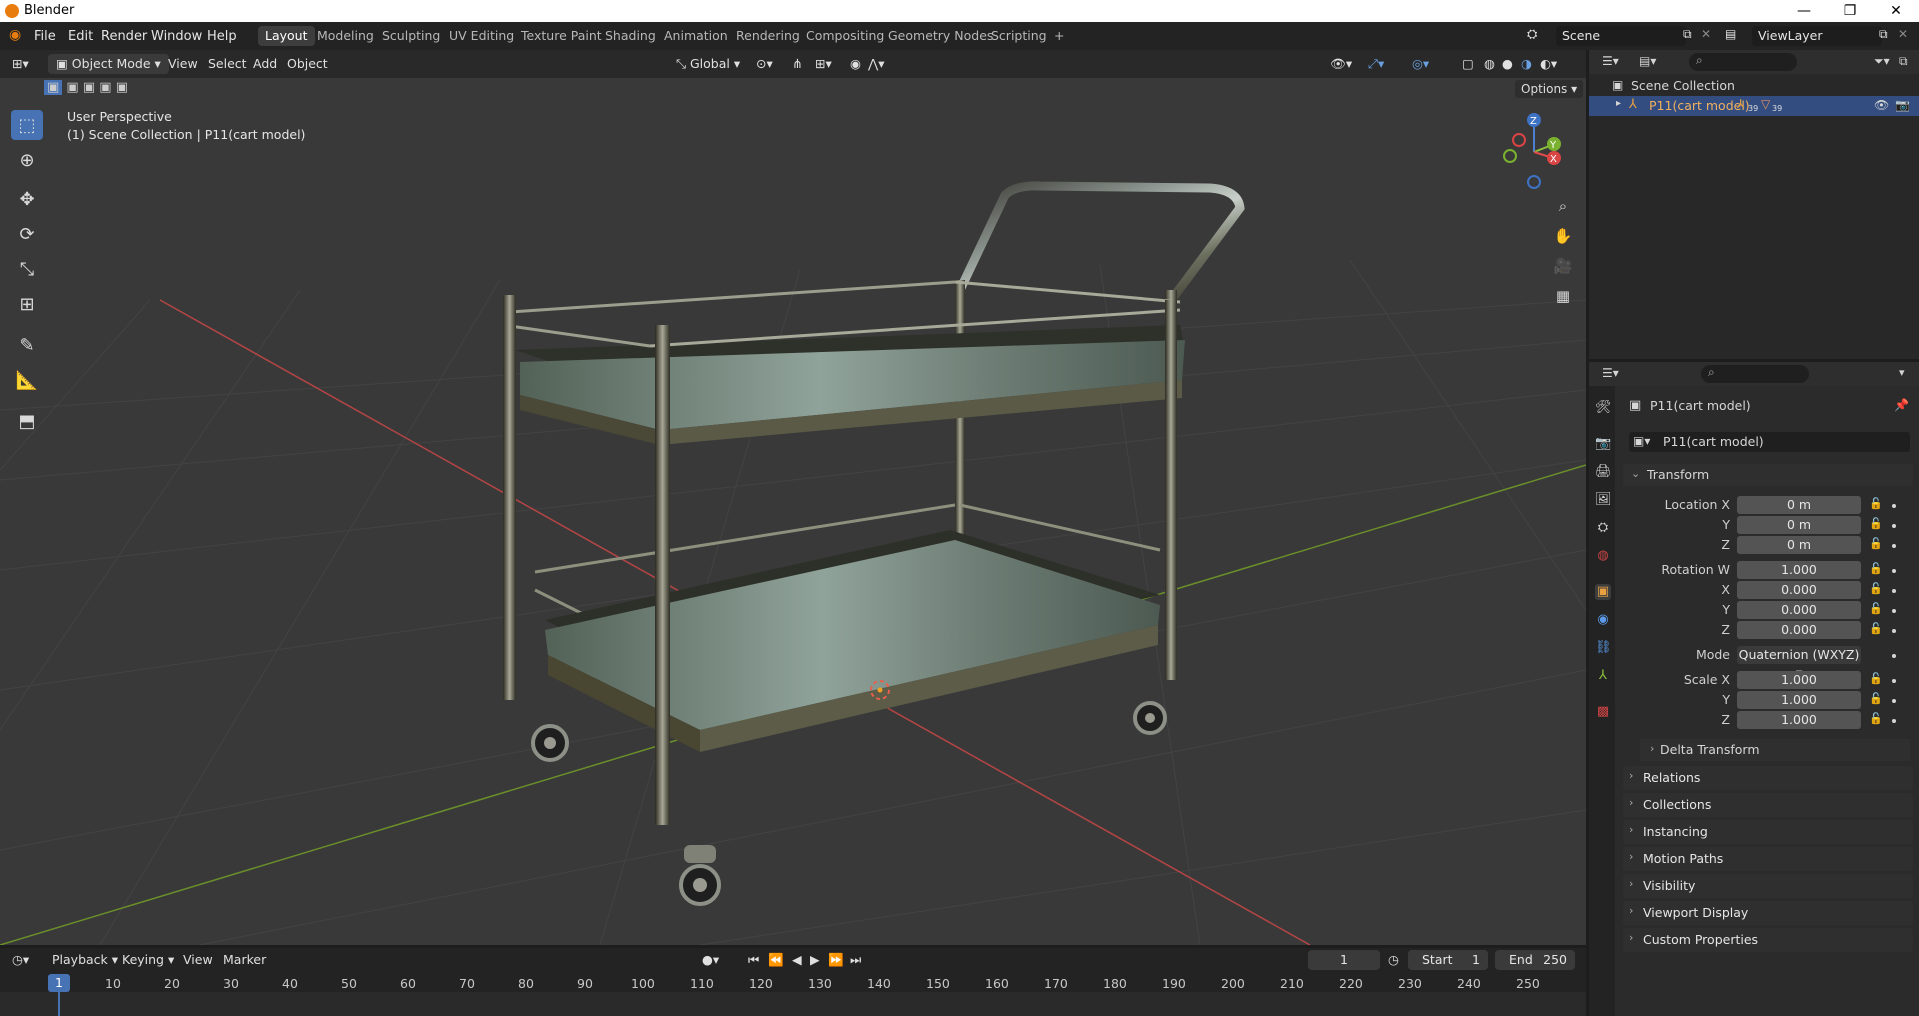  What do you see at coordinates (1563, 206) in the screenshot?
I see `zoom-icon: ⌕` at bounding box center [1563, 206].